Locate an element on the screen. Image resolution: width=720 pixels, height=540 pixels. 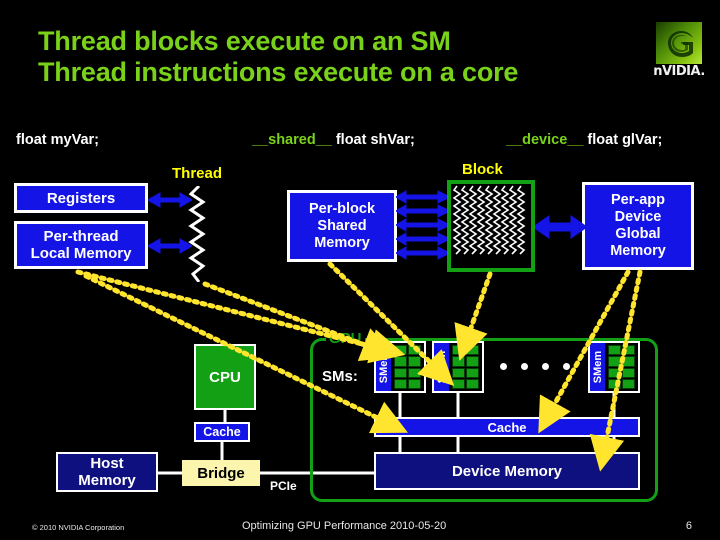
host-memory: Host Memory is located at coordinates (107, 472).